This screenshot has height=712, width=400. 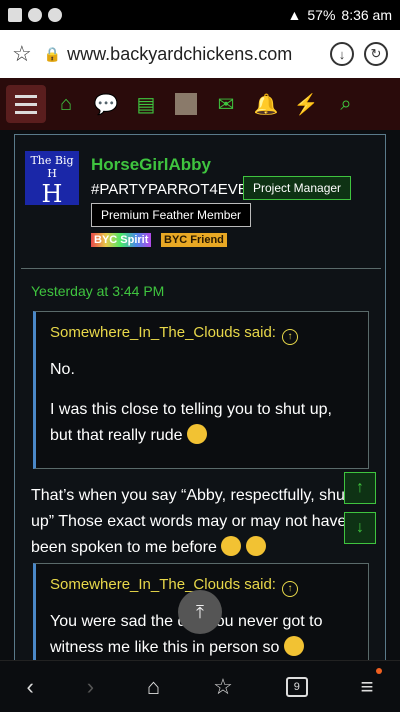 I want to click on chat-icon: 💬, so click(x=106, y=104).